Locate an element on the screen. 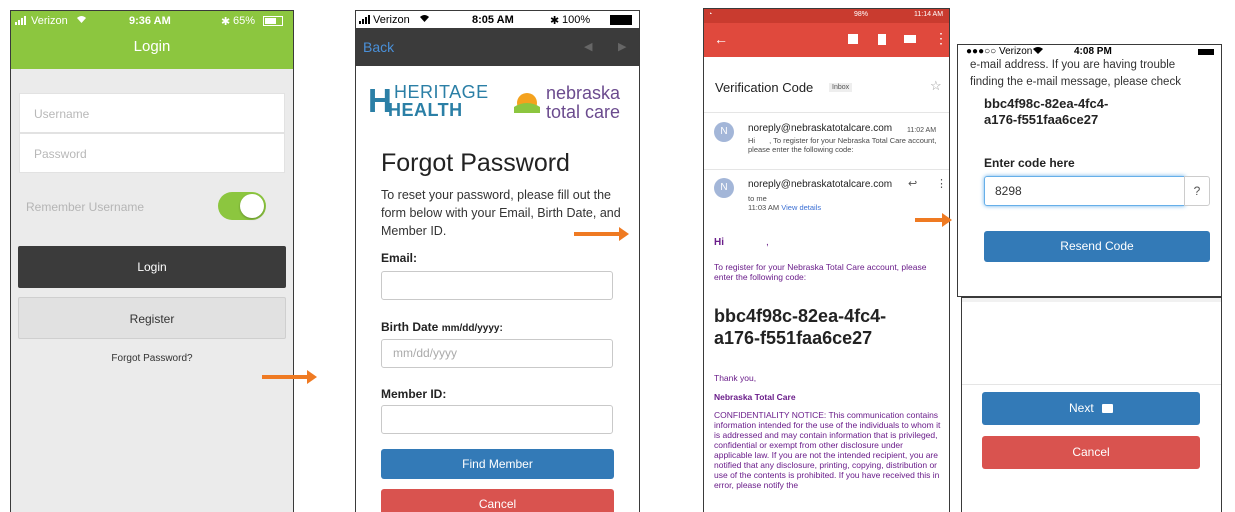  message-time: 11:03 AM View details is located at coordinates (785, 207).